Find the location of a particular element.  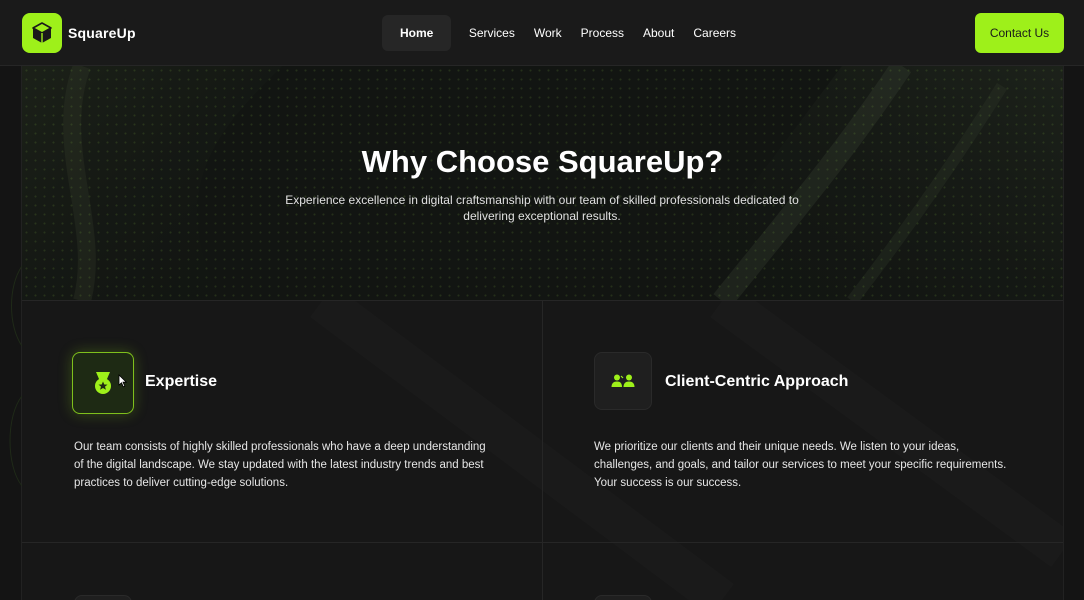

feature-title: Client-Centric Approach is located at coordinates (757, 381).